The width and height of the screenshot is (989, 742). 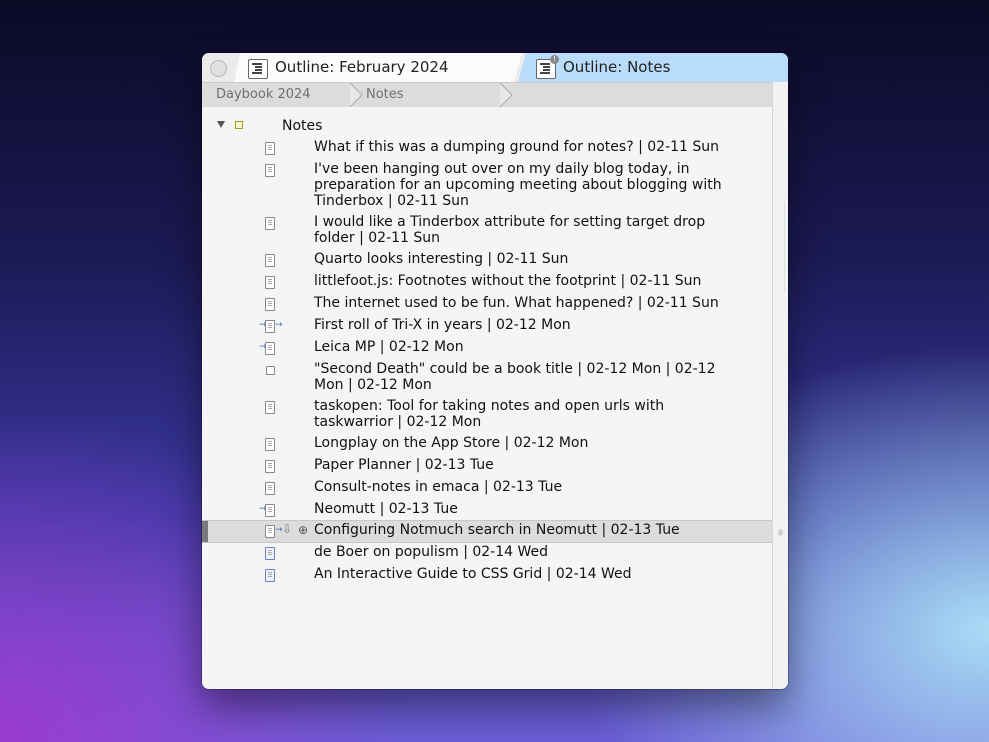 What do you see at coordinates (438, 487) in the screenshot?
I see `outline-item-text: Consult-notes in emaca | 02-13 Tue` at bounding box center [438, 487].